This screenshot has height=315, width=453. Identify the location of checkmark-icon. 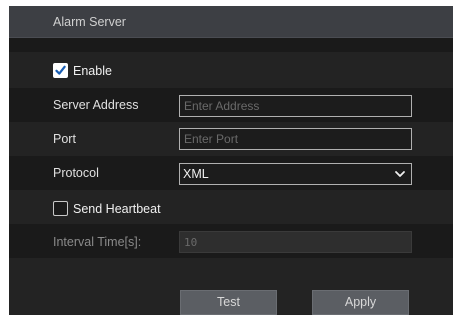
(60, 70).